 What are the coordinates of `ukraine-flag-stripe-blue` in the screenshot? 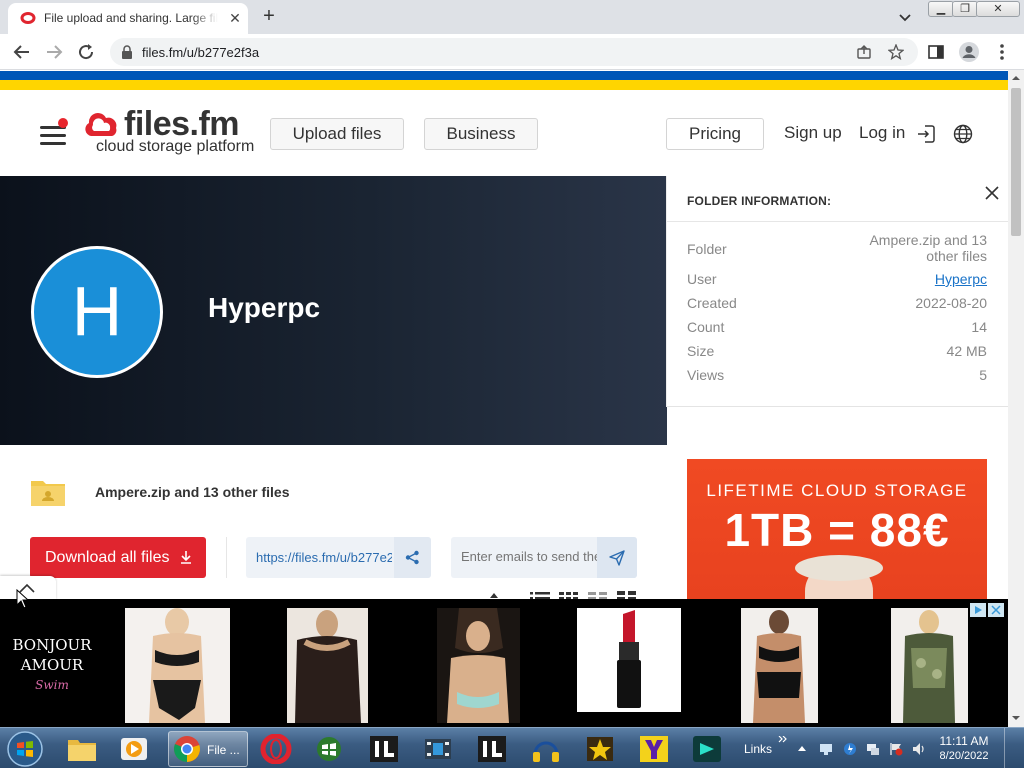 It's located at (504, 75).